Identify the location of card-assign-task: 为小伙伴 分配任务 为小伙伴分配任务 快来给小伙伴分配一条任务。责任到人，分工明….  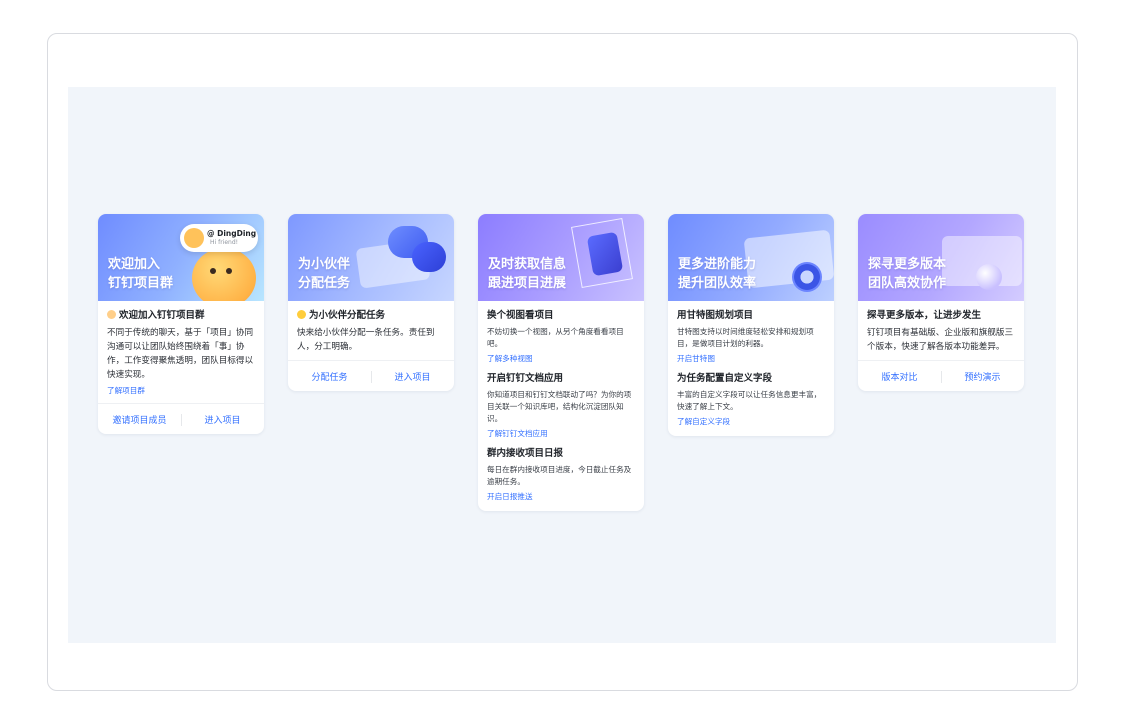
(371, 302).